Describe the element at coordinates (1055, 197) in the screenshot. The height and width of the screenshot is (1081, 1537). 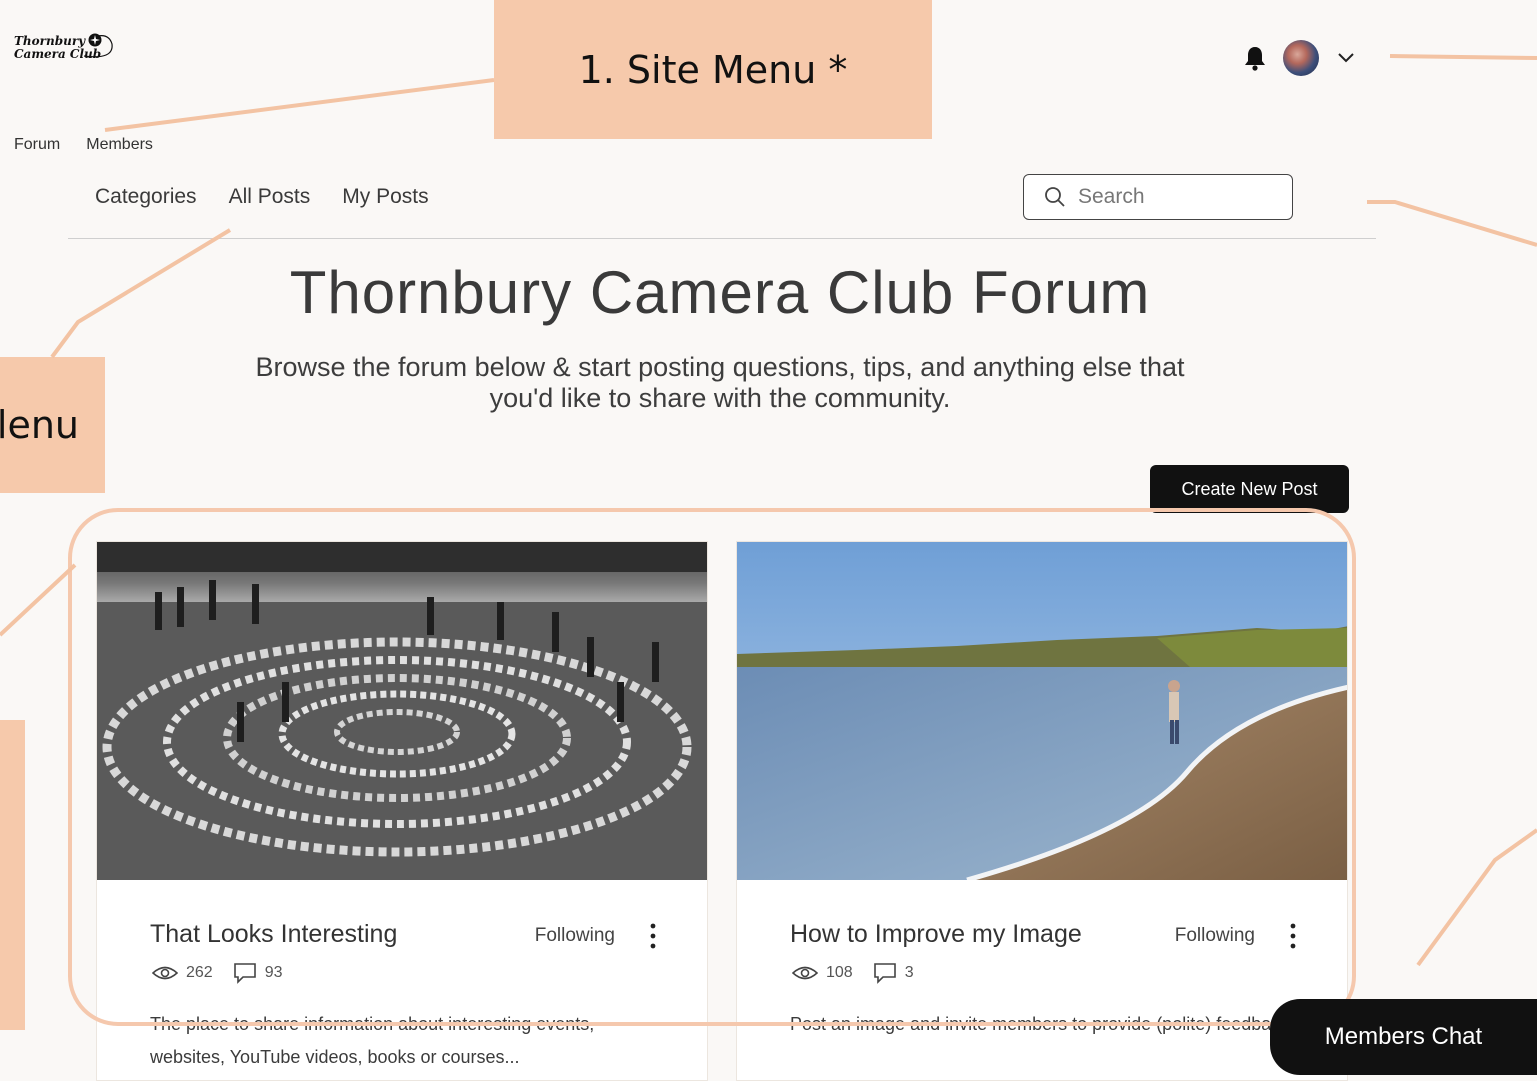
I see `search-icon` at that location.